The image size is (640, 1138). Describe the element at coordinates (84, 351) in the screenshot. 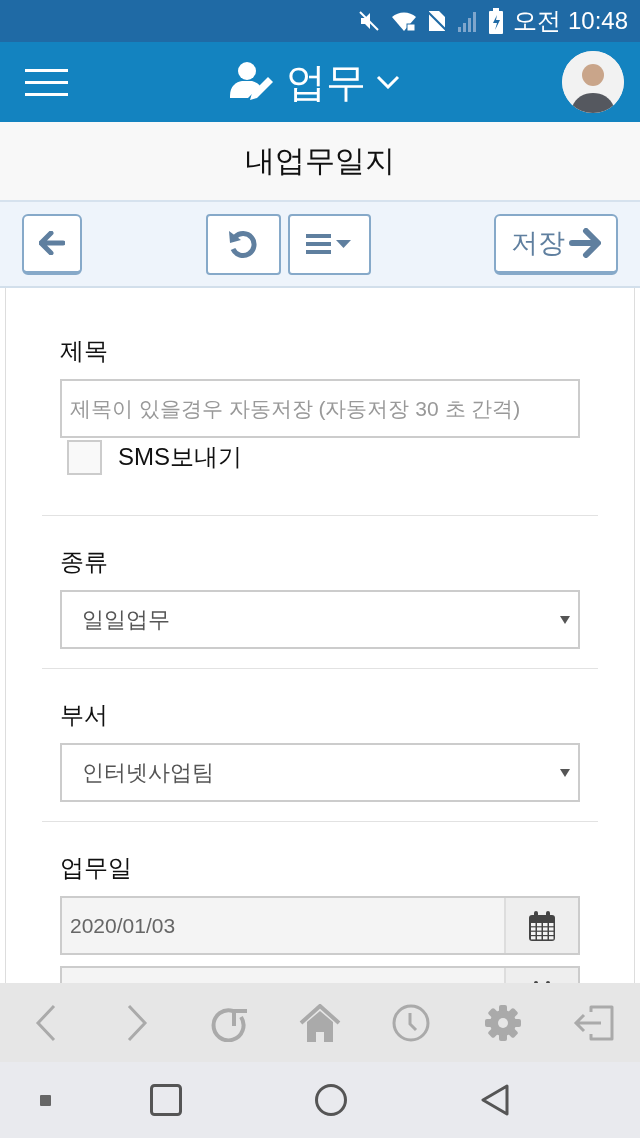

I see `field-label: 제목` at that location.